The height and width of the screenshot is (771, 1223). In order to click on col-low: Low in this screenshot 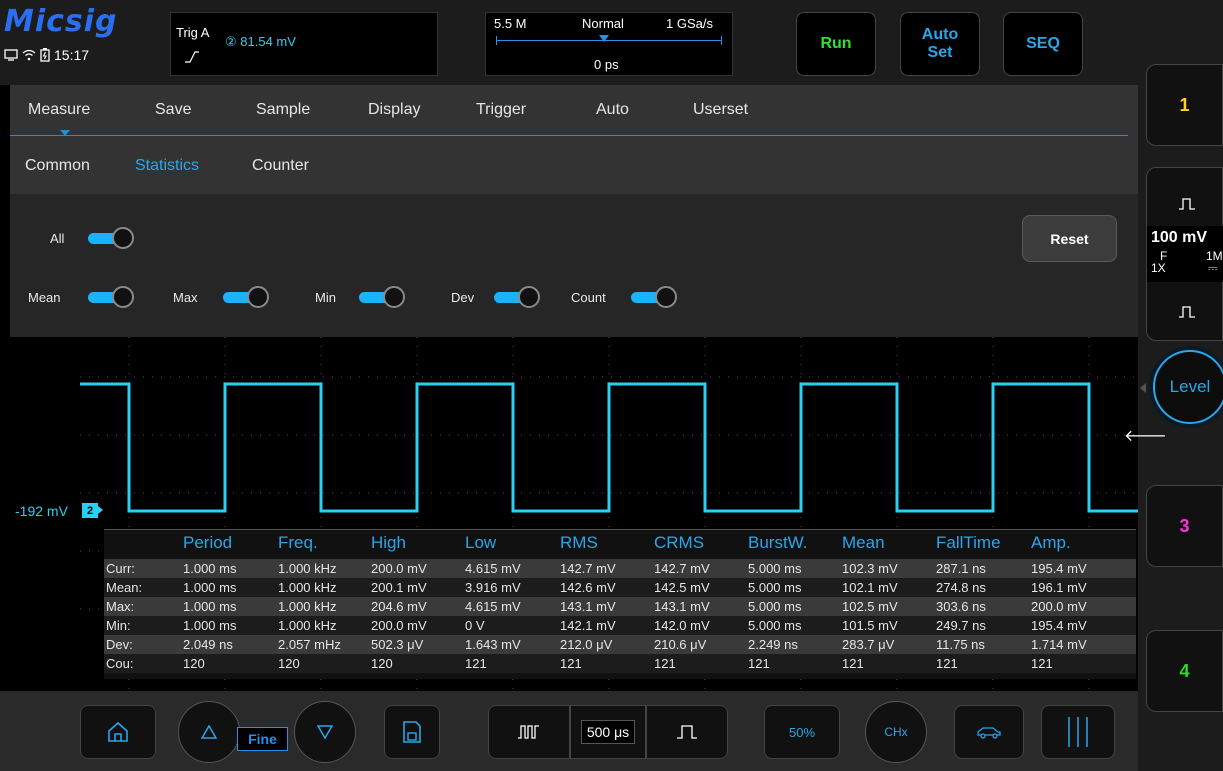, I will do `click(481, 542)`.